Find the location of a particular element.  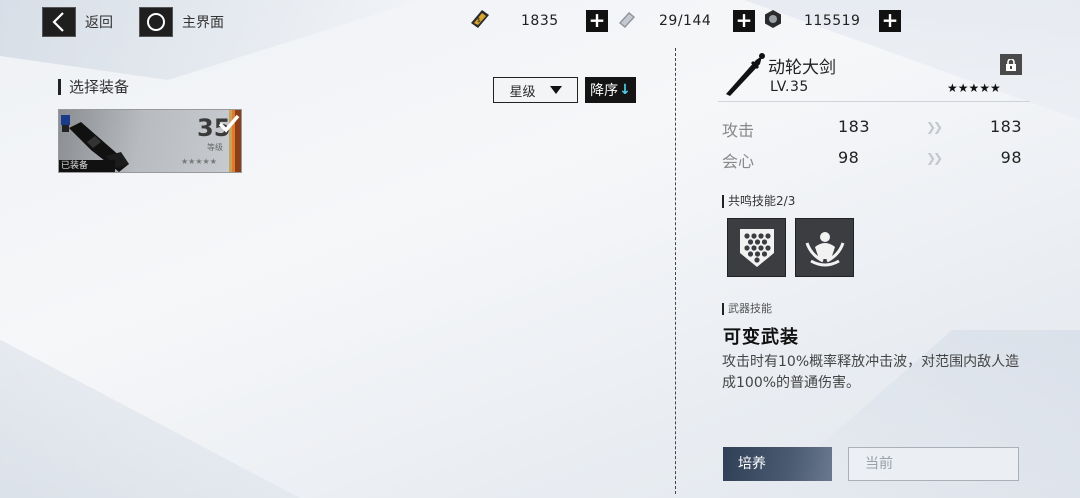

add-gear-button: + is located at coordinates (890, 21).